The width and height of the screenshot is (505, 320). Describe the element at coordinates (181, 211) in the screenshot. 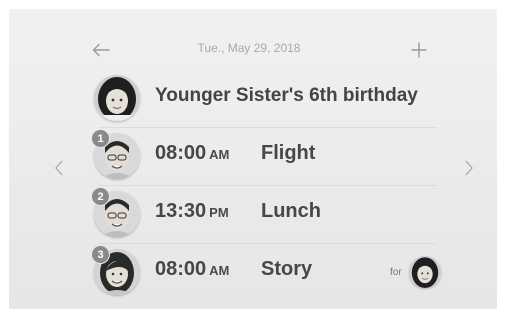

I see `time-value: 13:30` at that location.